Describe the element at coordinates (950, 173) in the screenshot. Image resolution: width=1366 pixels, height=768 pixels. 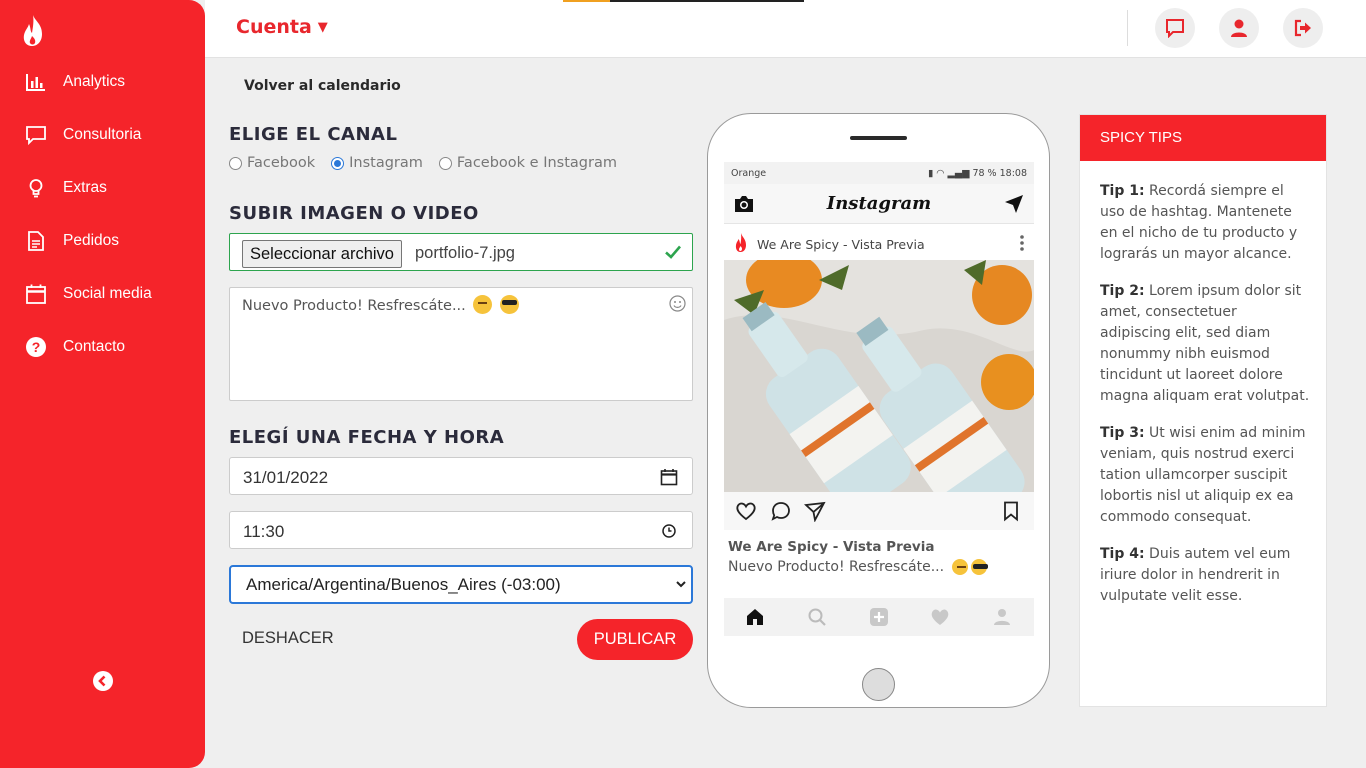
I see `status-icons: ▮ ◠ ▂▄▆` at that location.